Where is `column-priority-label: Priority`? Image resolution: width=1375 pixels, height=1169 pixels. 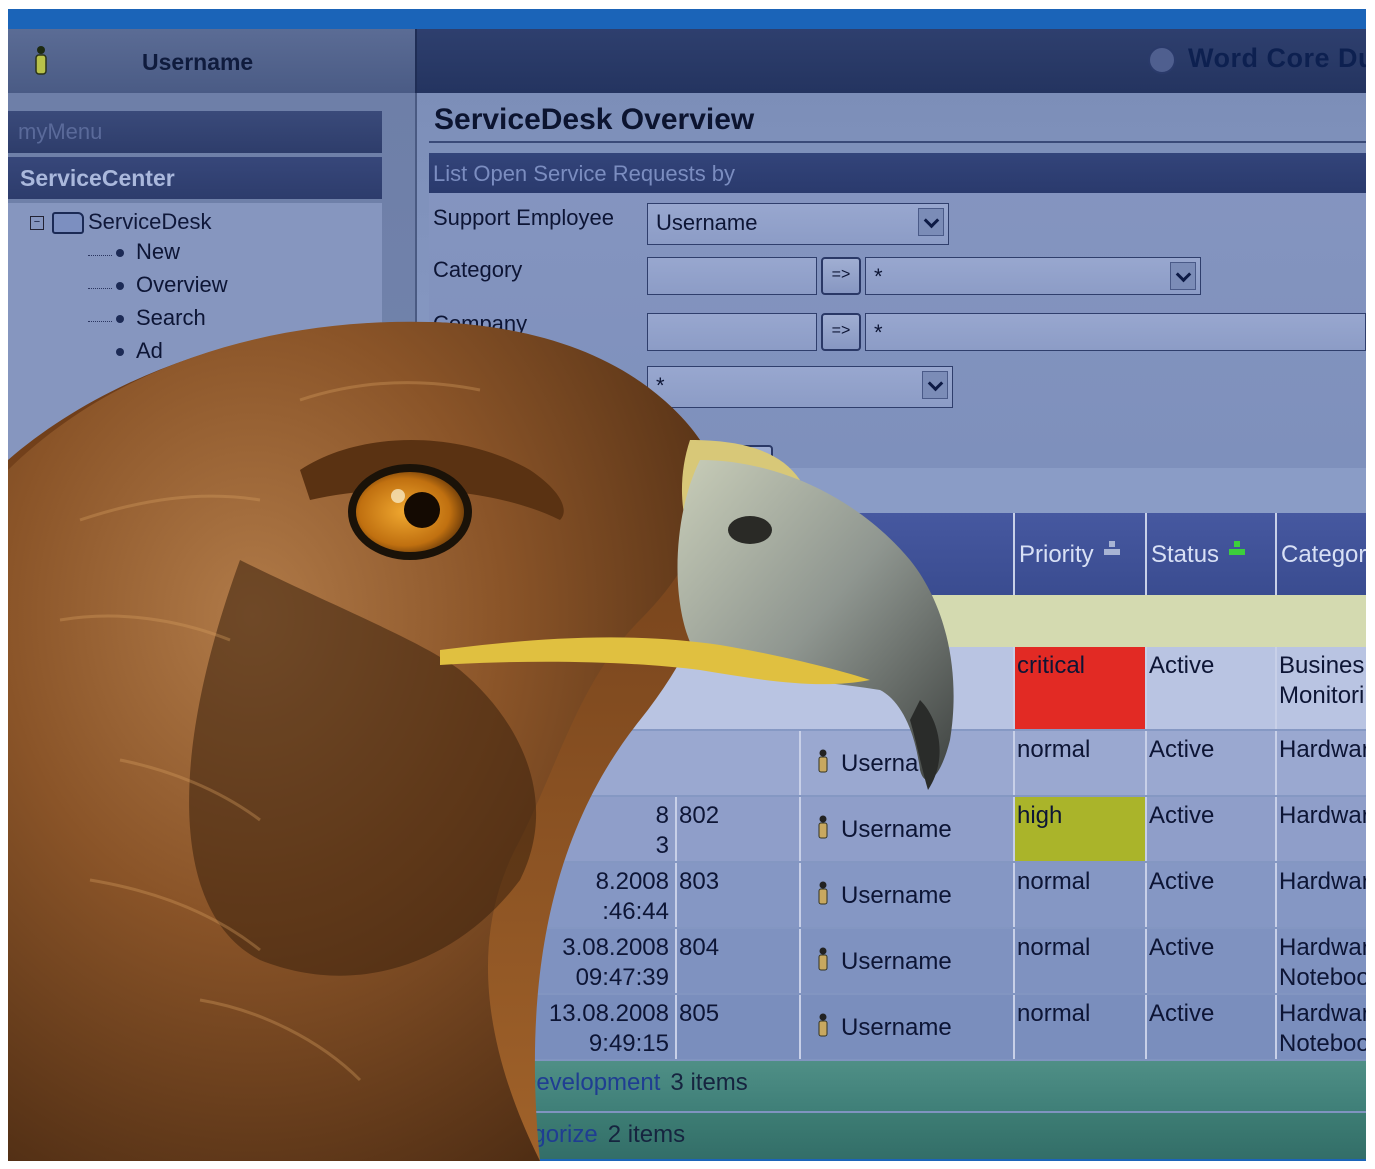 column-priority-label: Priority is located at coordinates (1056, 554).